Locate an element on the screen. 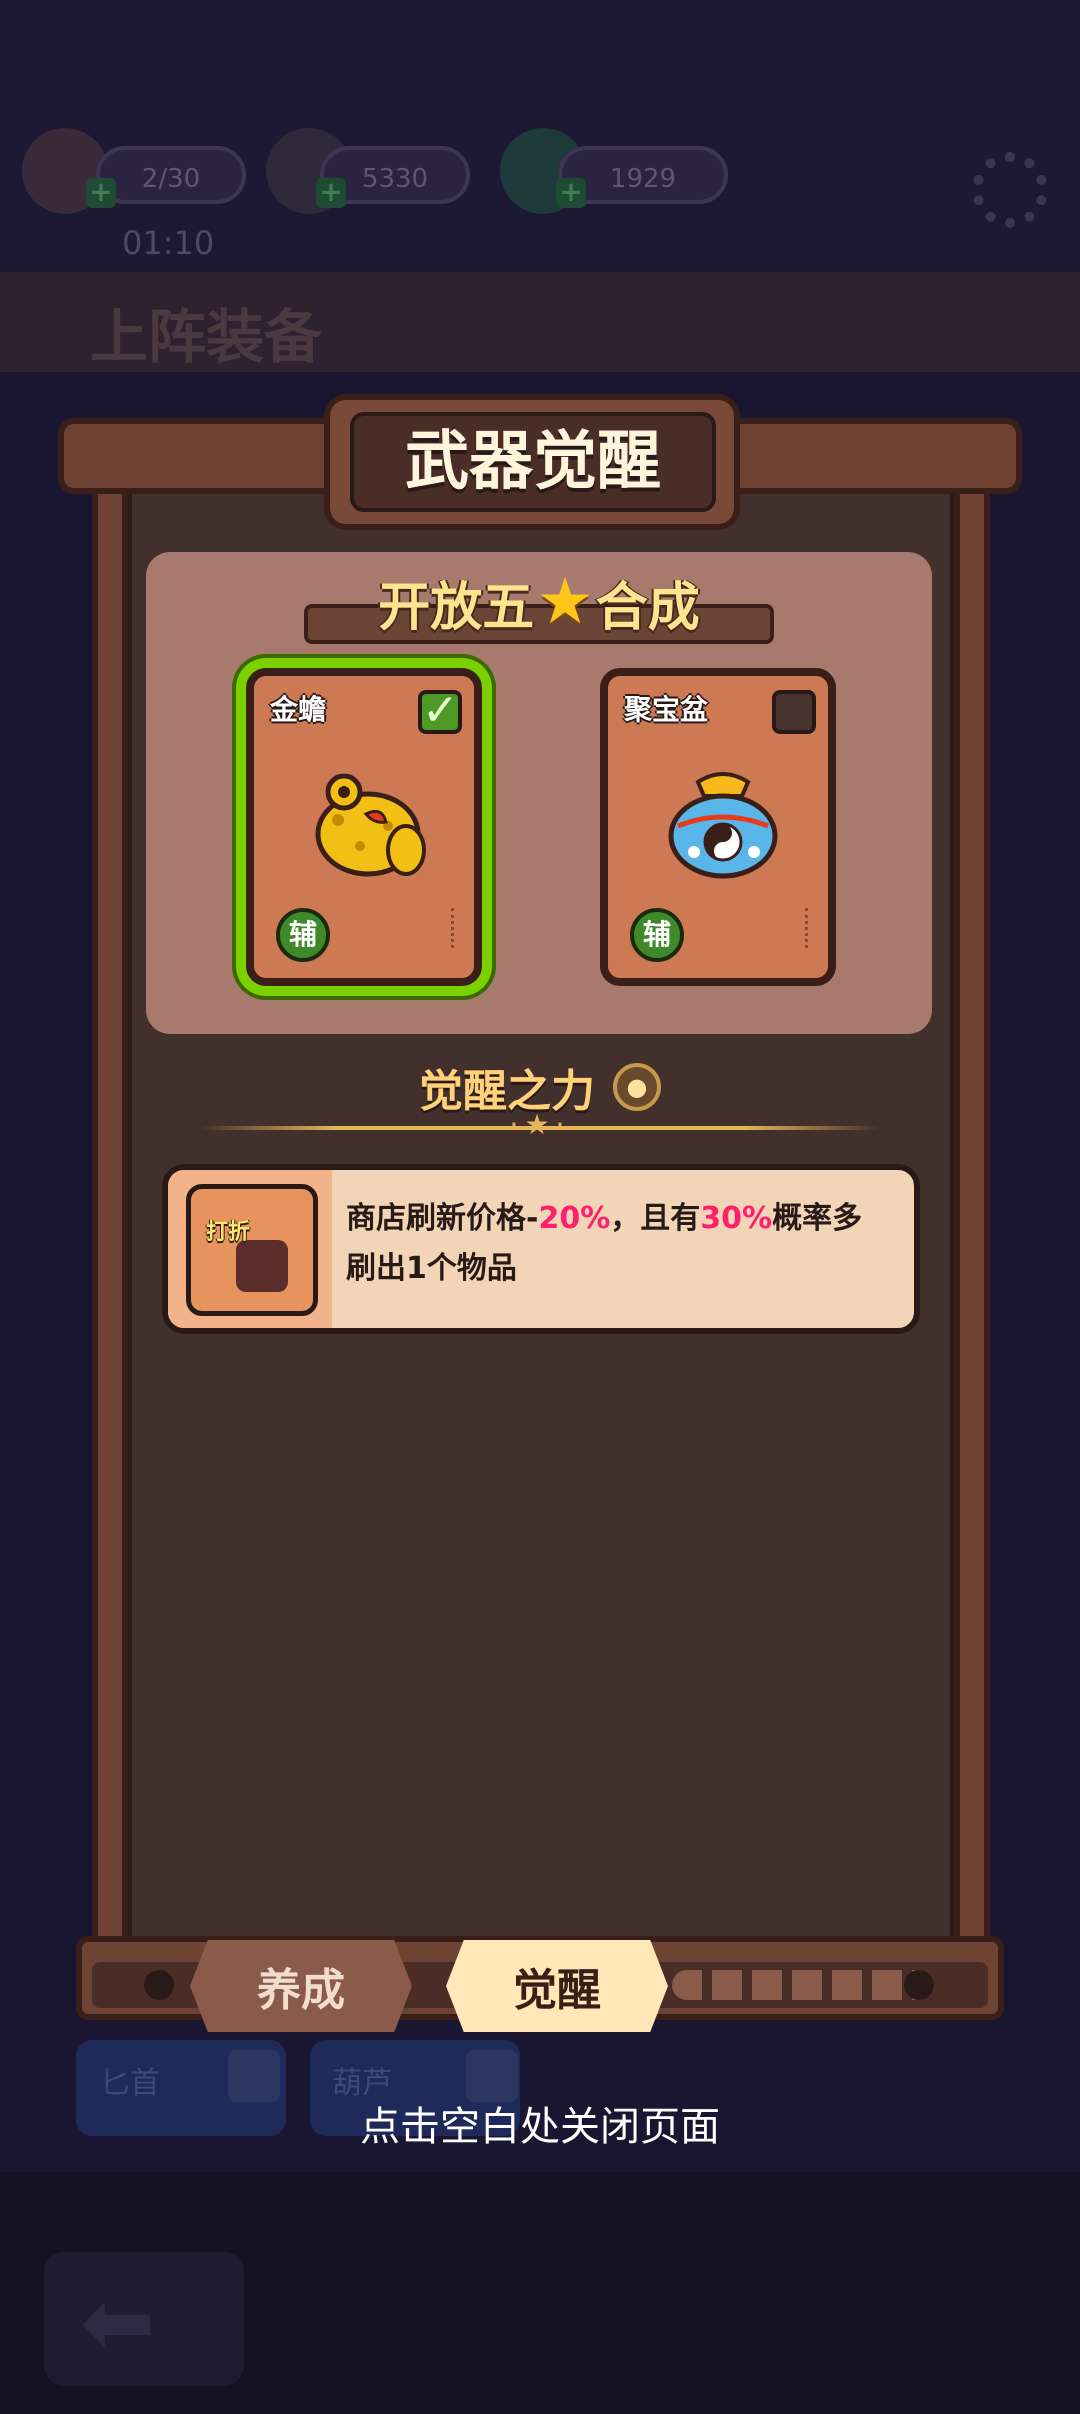  synthesis-title: 开放五 ★ 合成 is located at coordinates (539, 602).